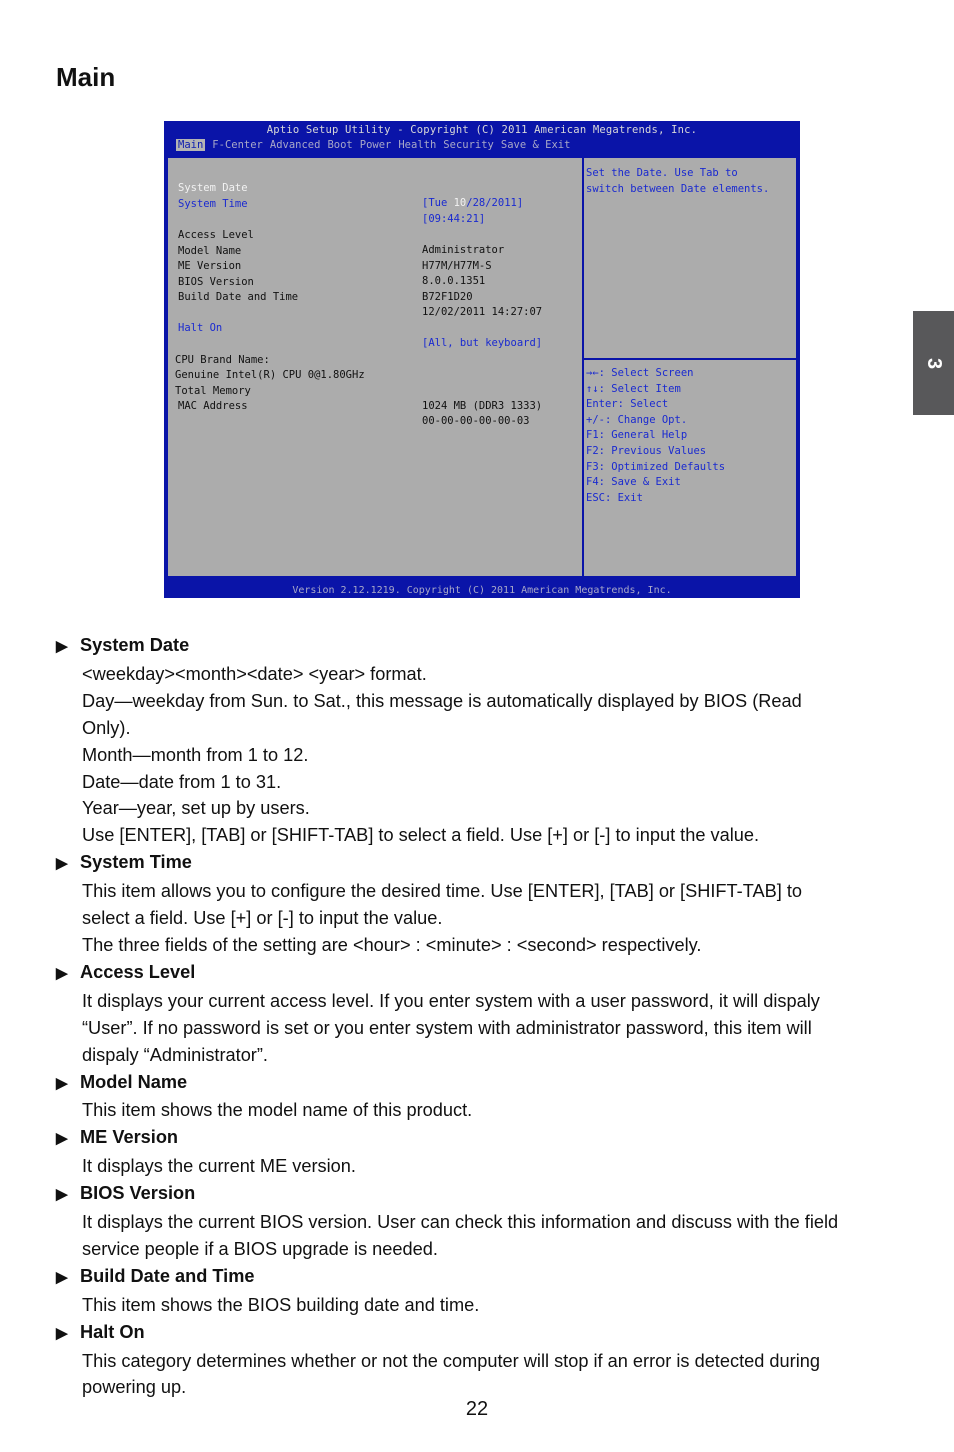 The width and height of the screenshot is (954, 1452). Describe the element at coordinates (678, 188) in the screenshot. I see `help-line-2: switch between Date elements.` at that location.